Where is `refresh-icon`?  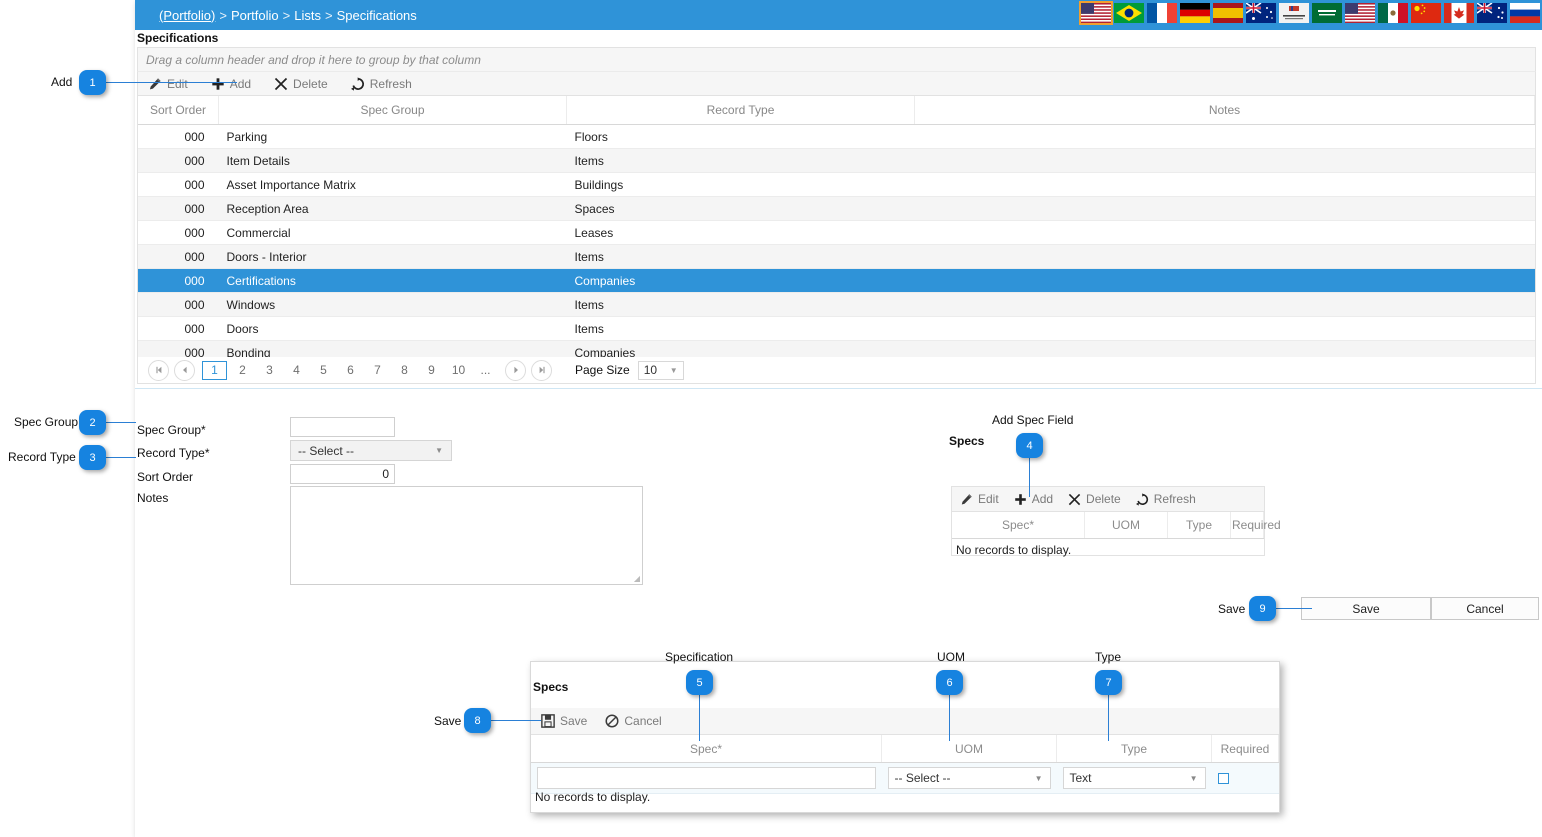
refresh-icon is located at coordinates (1142, 499).